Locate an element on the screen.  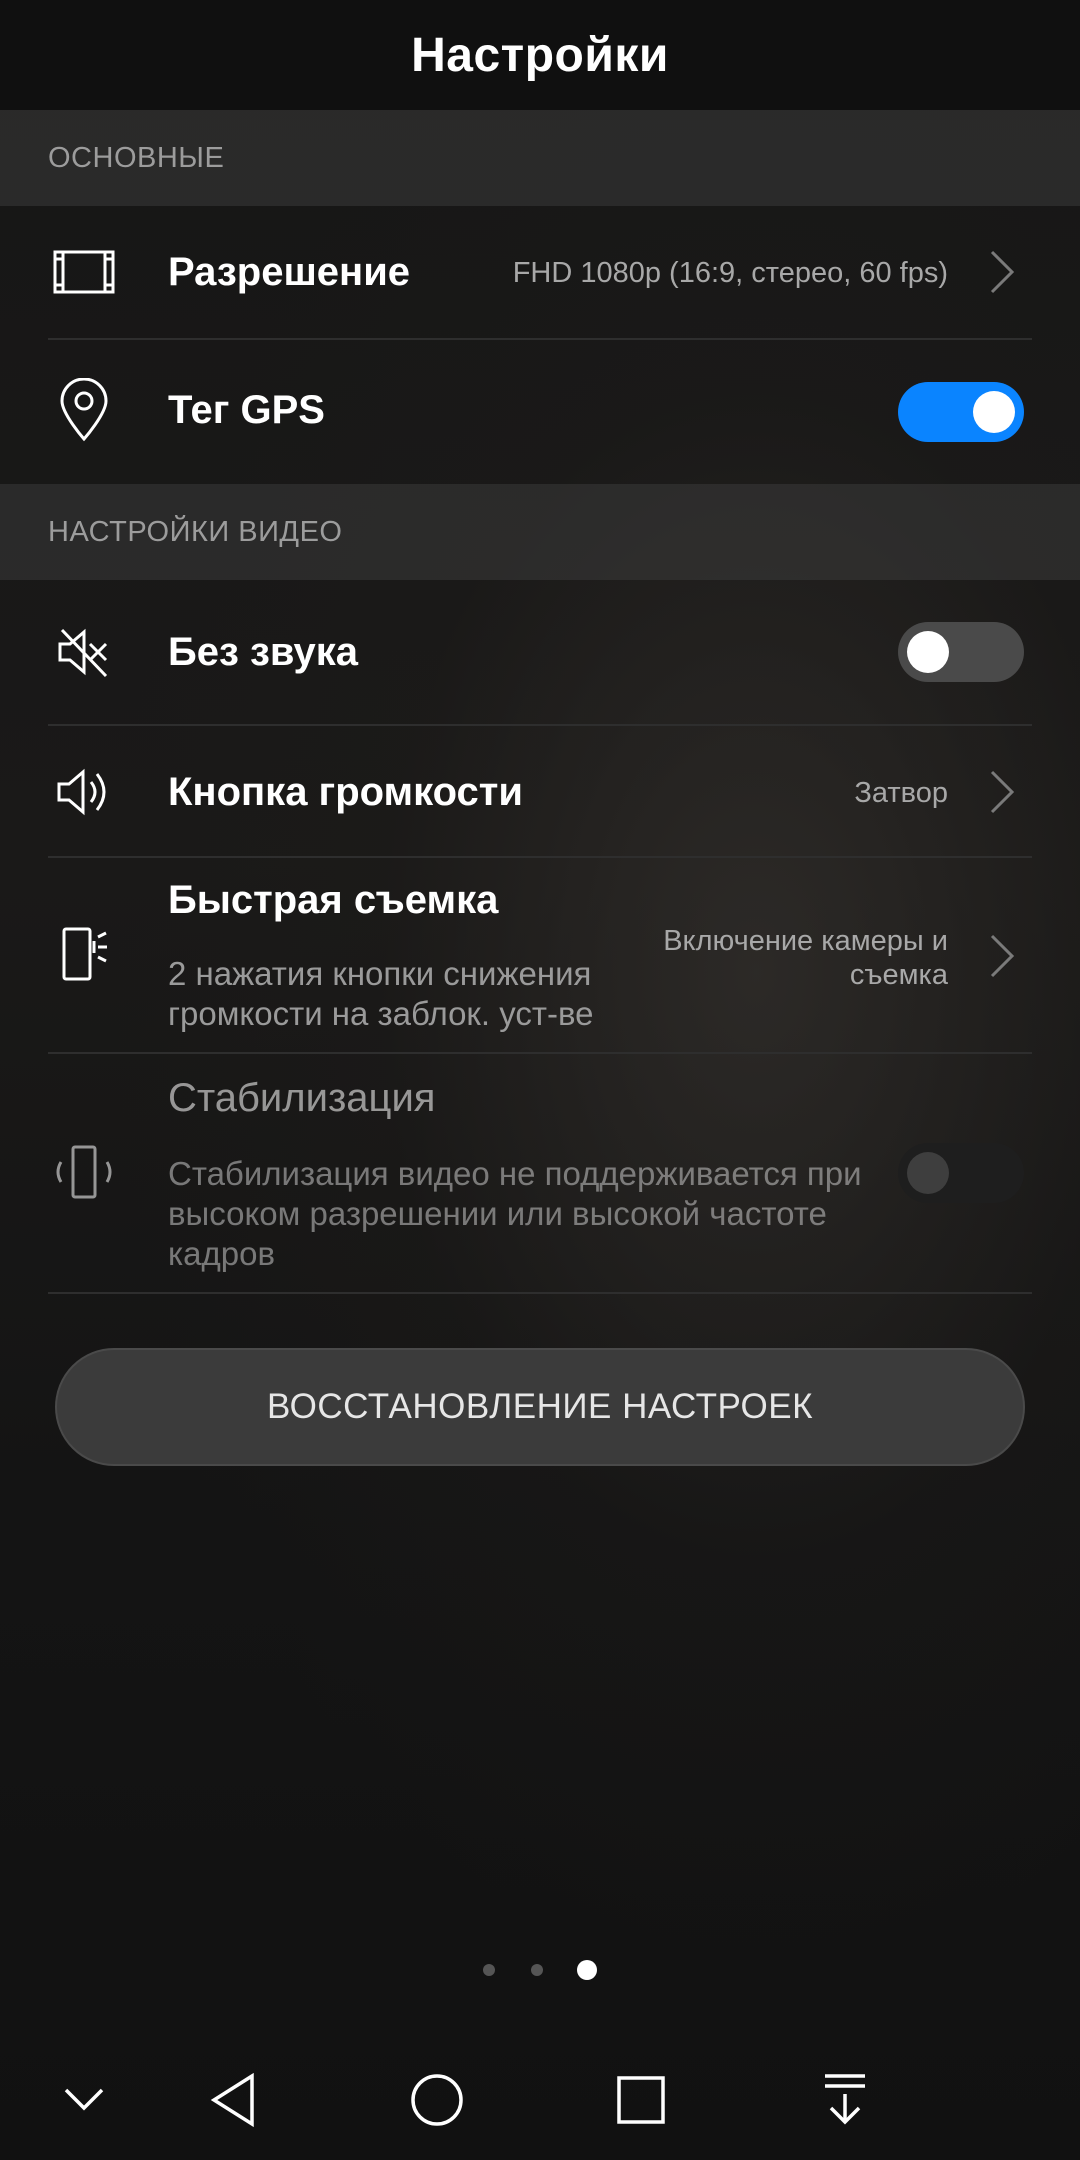
system-navigation-bar is located at coordinates (540, 2100).